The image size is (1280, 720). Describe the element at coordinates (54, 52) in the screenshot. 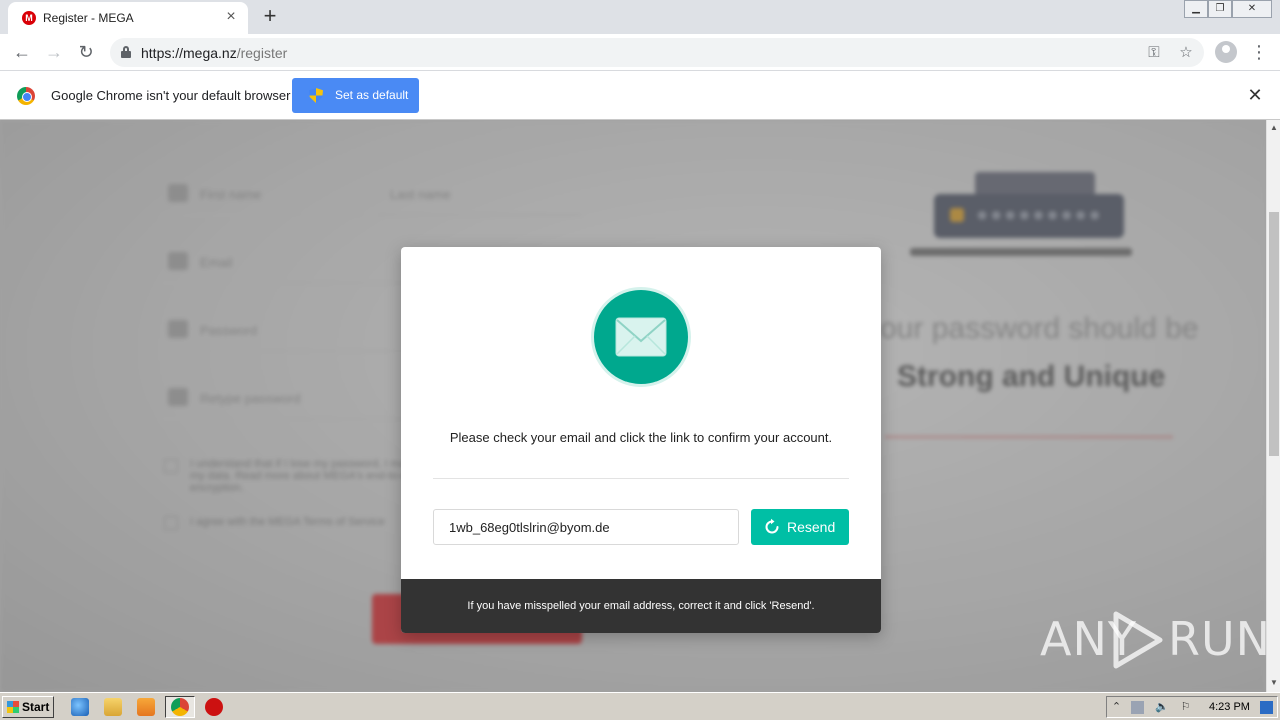

I see `forward-button: →` at that location.